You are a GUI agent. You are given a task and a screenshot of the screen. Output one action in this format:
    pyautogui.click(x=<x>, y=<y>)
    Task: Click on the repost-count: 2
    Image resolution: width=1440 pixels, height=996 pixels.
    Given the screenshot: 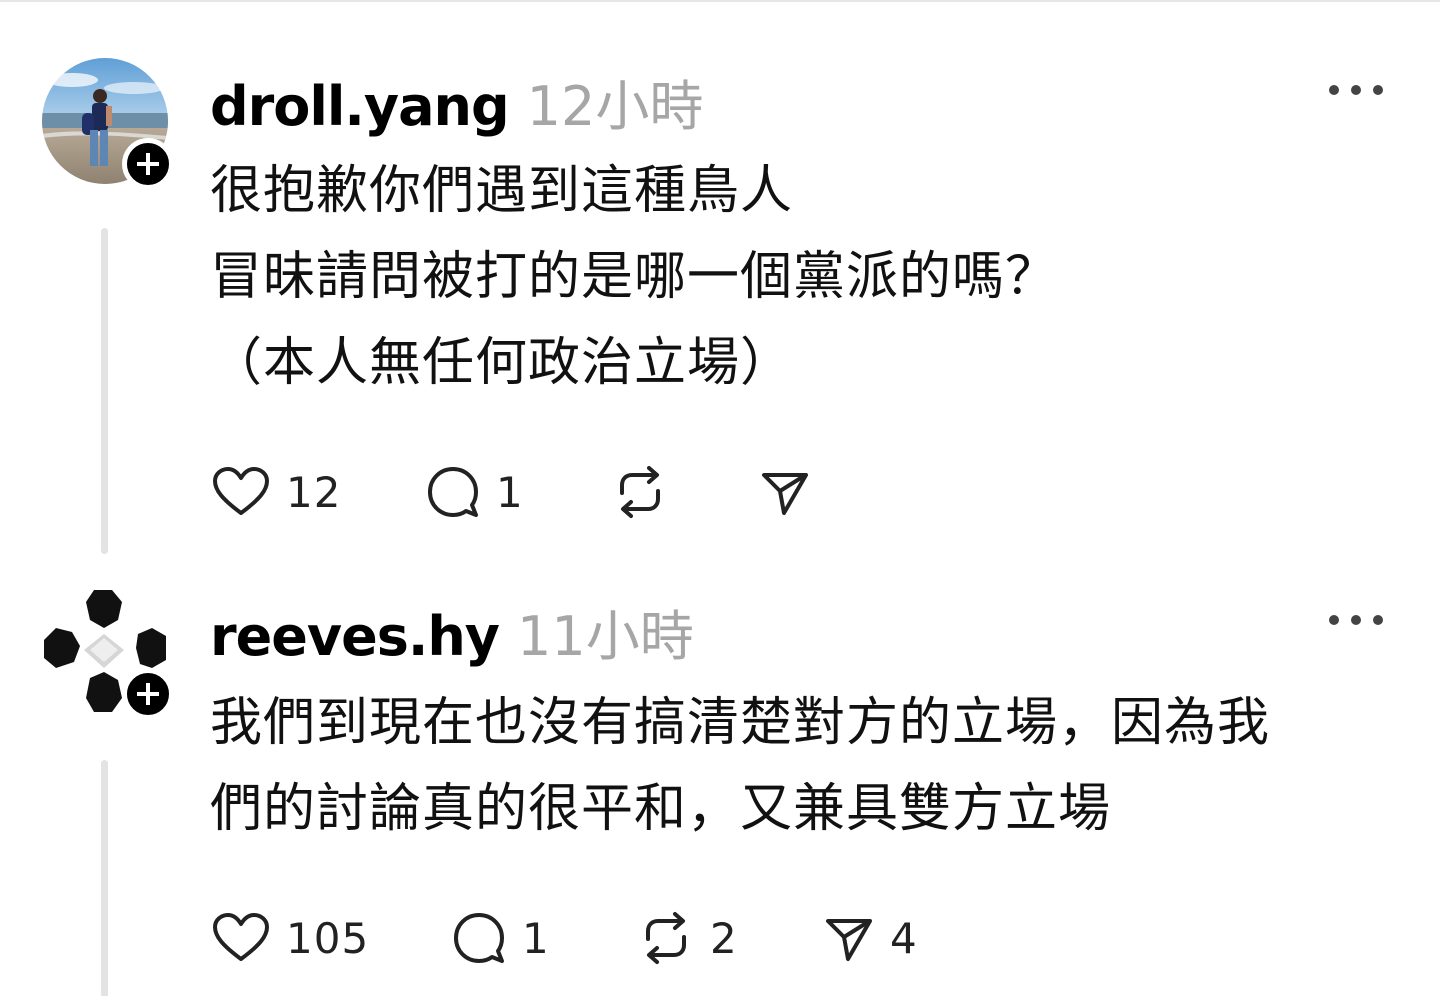 What is the action you would take?
    pyautogui.click(x=724, y=938)
    